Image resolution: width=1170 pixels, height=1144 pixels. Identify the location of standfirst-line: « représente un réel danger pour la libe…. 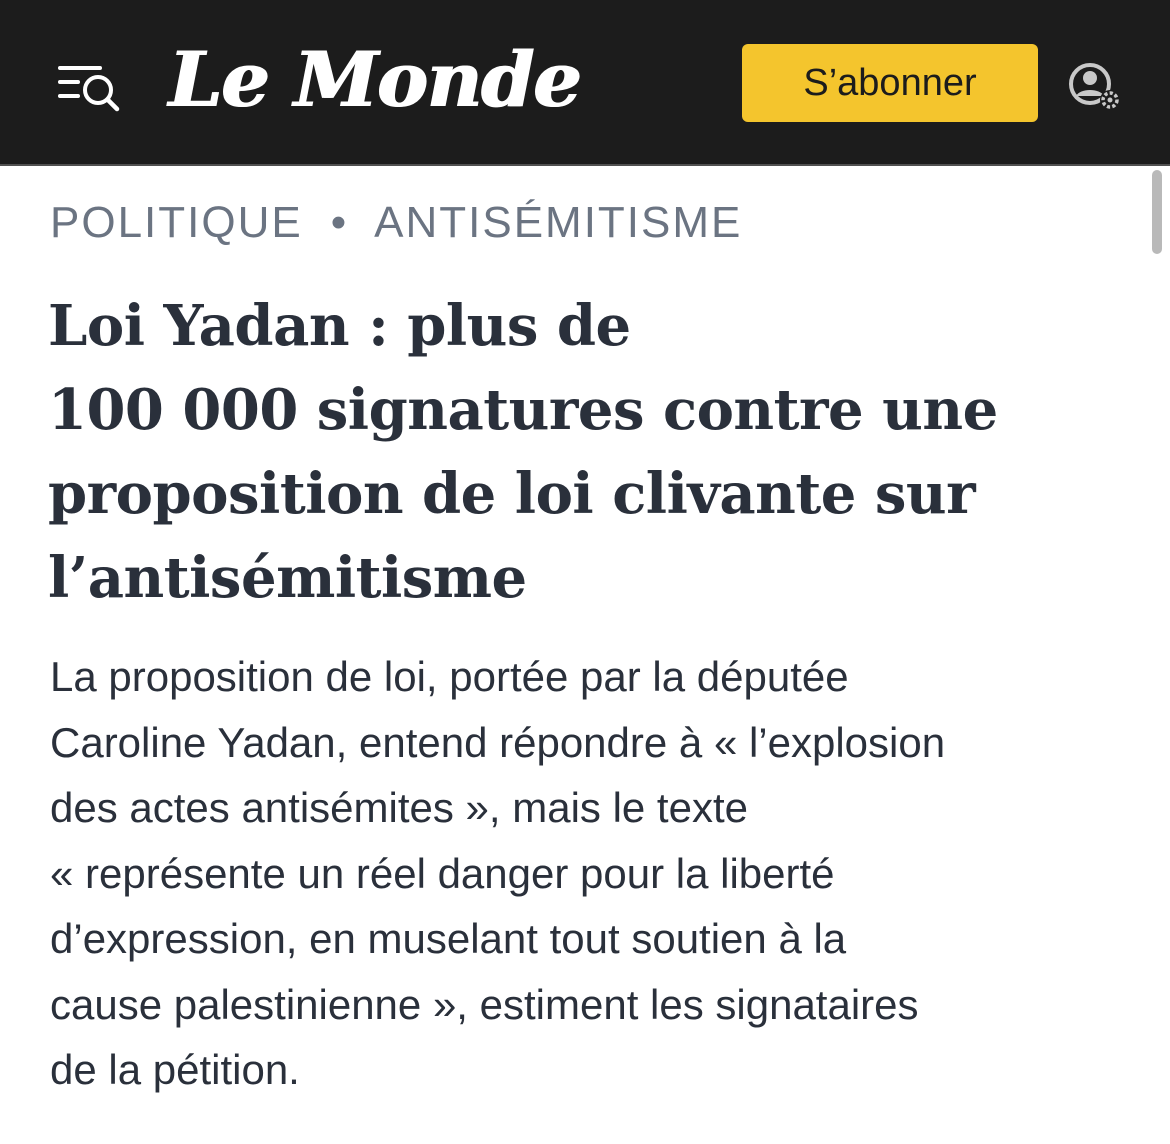
(442, 873).